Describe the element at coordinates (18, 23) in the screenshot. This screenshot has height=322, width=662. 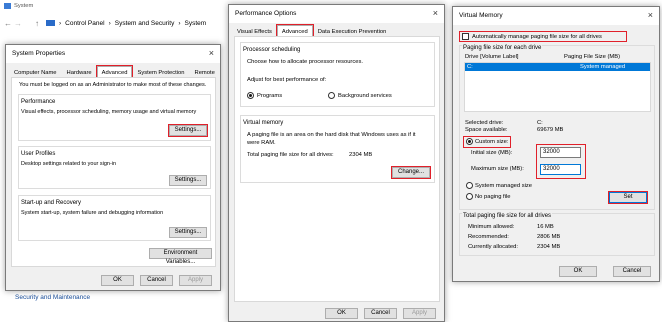
I see `forward-arrow-icon: →` at that location.